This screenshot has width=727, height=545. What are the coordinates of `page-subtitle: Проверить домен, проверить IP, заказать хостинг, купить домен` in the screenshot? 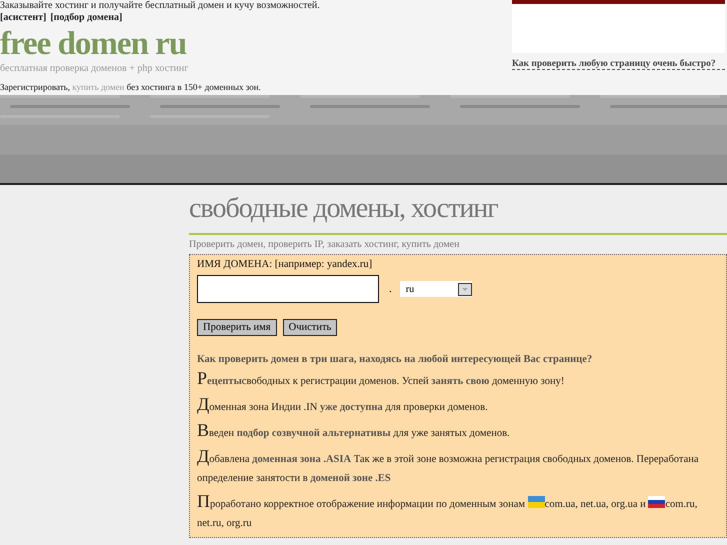 It's located at (324, 244).